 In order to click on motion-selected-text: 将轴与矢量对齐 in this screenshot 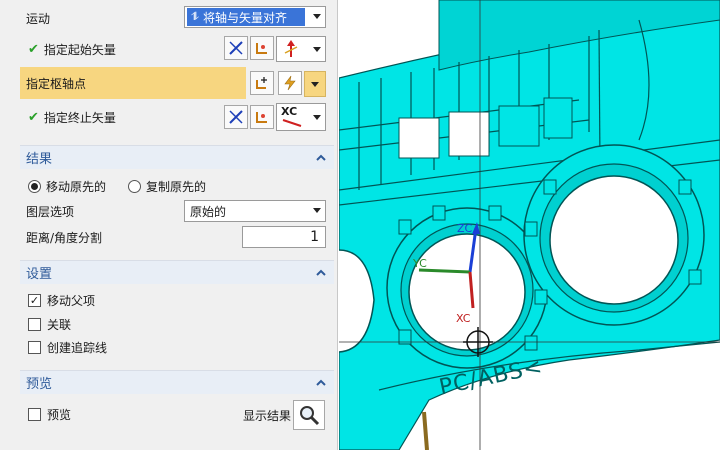, I will do `click(245, 17)`.